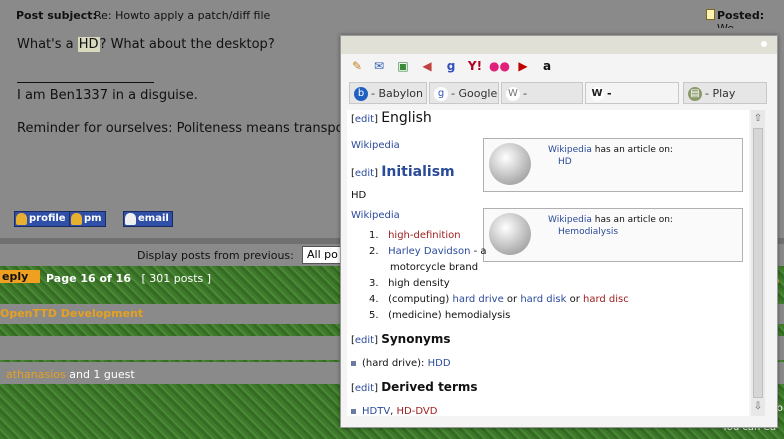 Image resolution: width=784 pixels, height=439 pixels. What do you see at coordinates (130, 219) in the screenshot?
I see `envelope-icon` at bounding box center [130, 219].